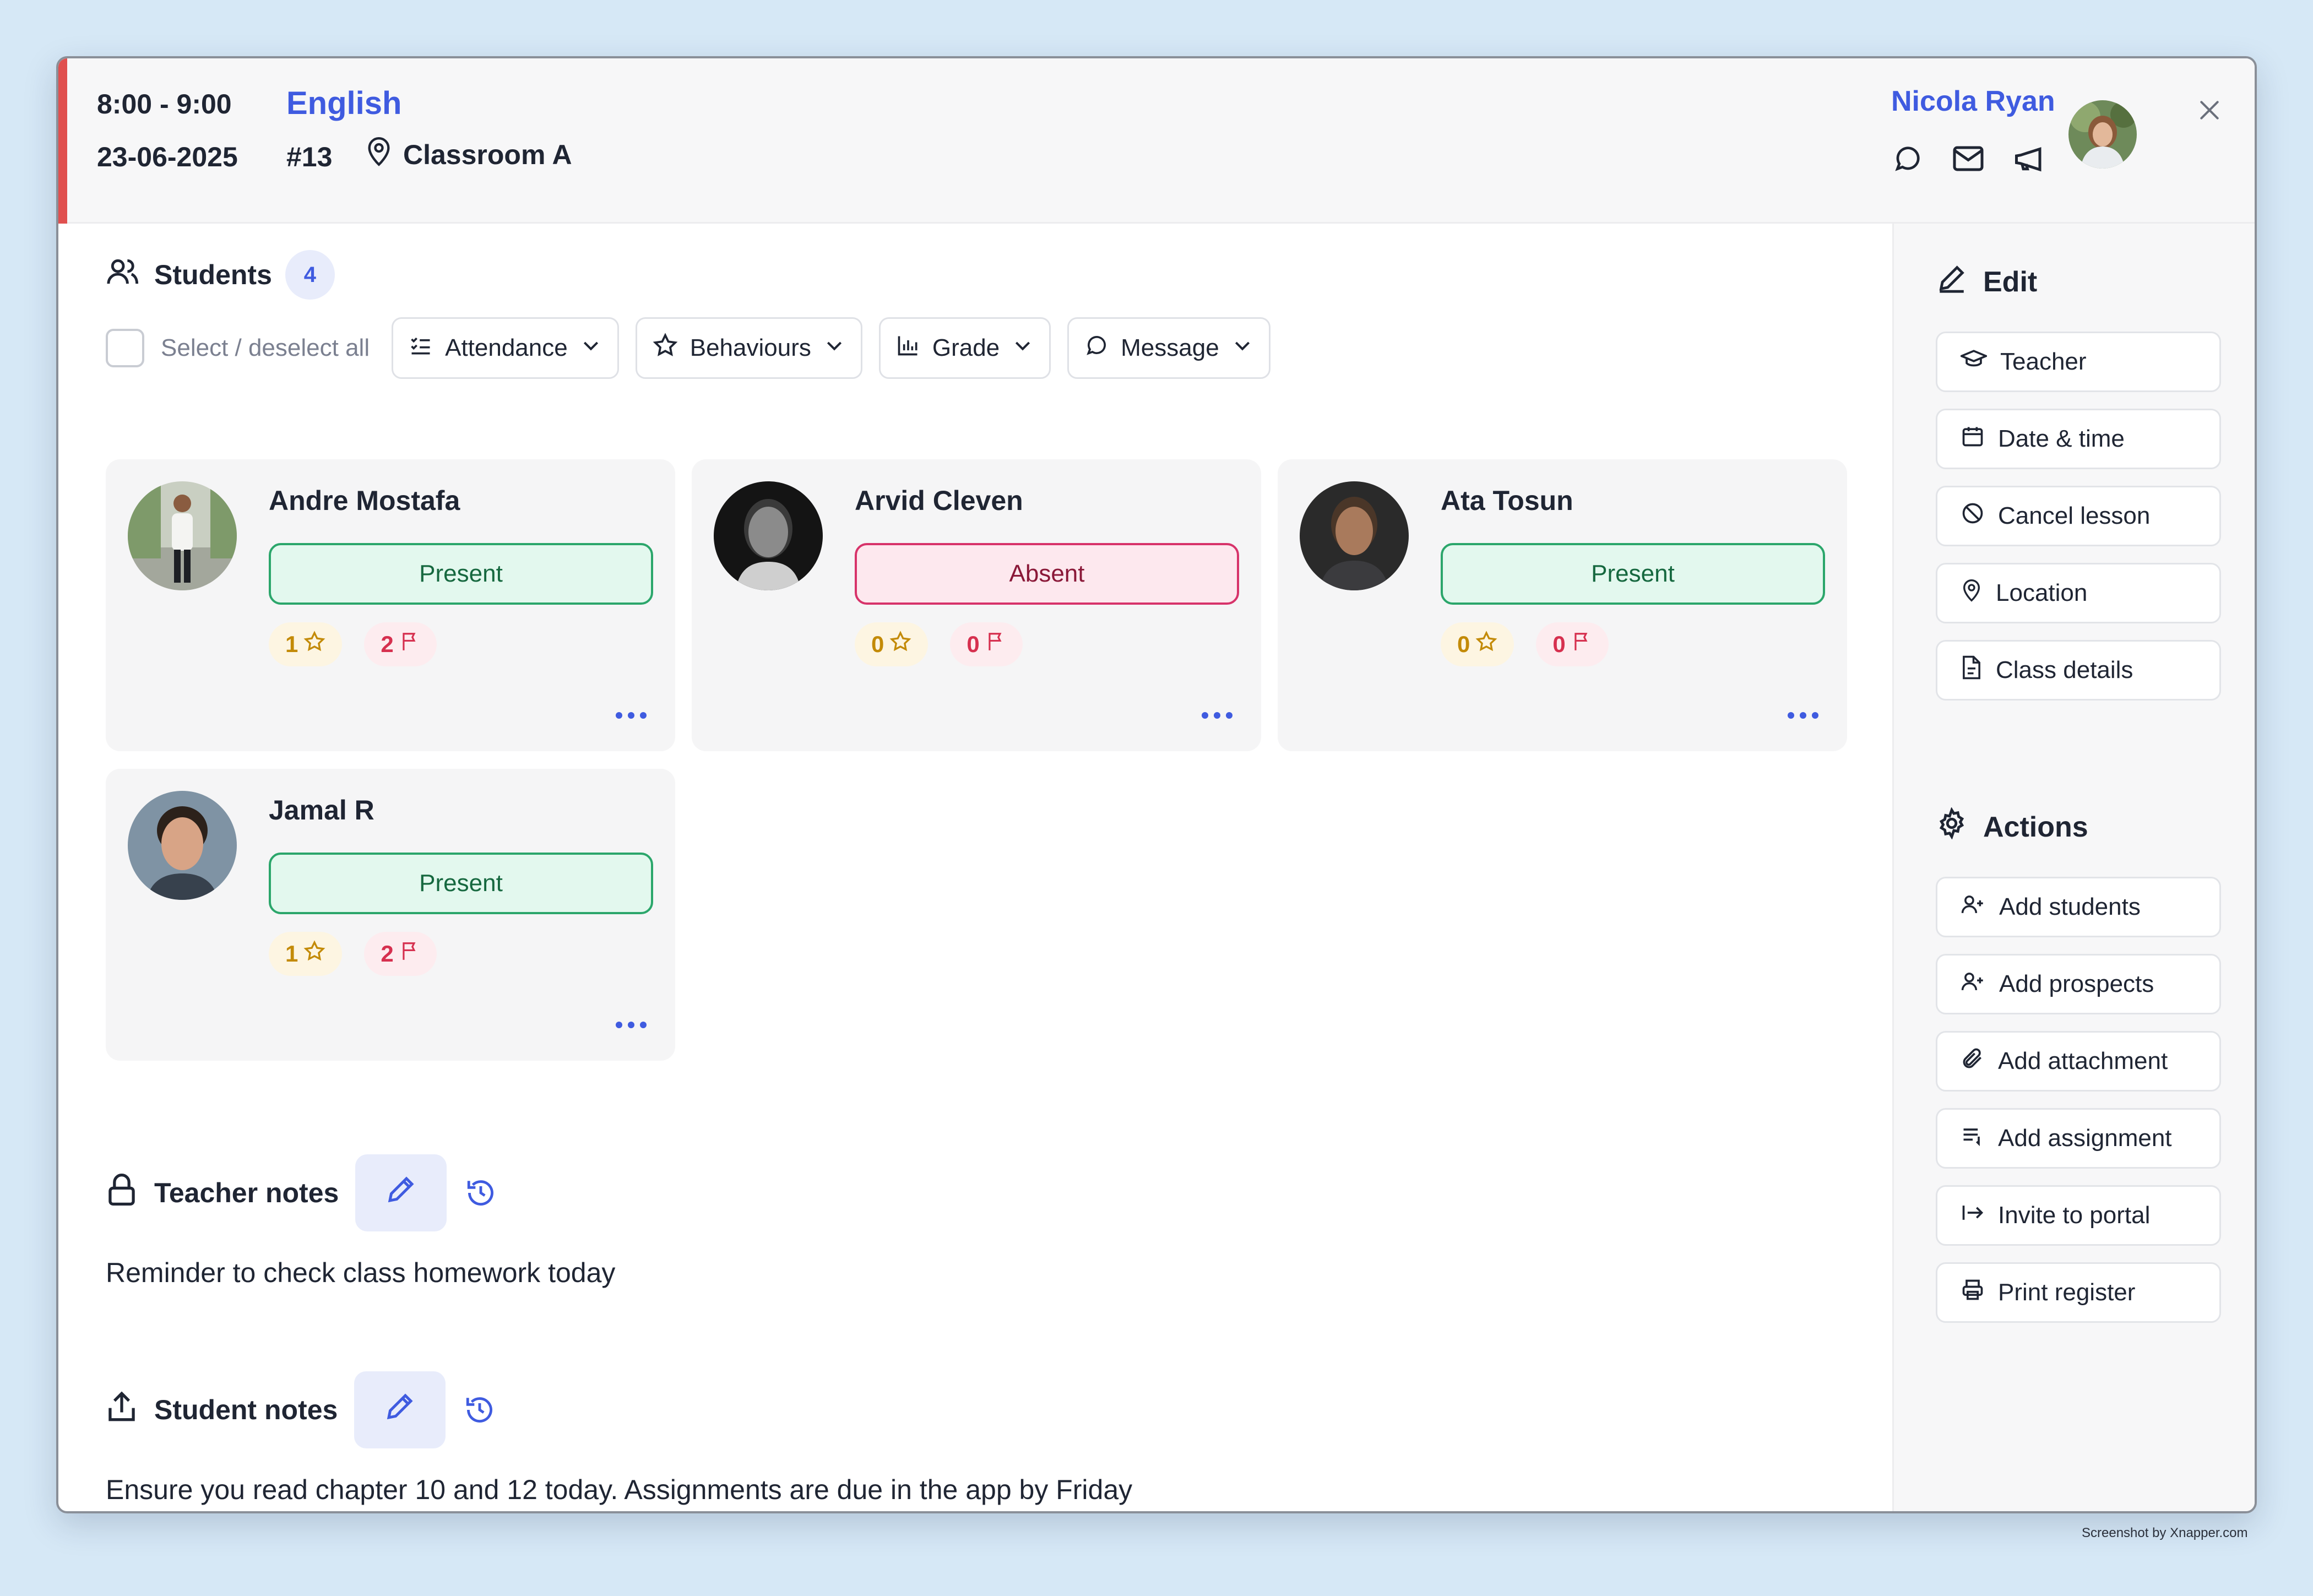 The height and width of the screenshot is (1596, 2313). I want to click on student-card: Andre Mostafa Present 1 2, so click(390, 605).